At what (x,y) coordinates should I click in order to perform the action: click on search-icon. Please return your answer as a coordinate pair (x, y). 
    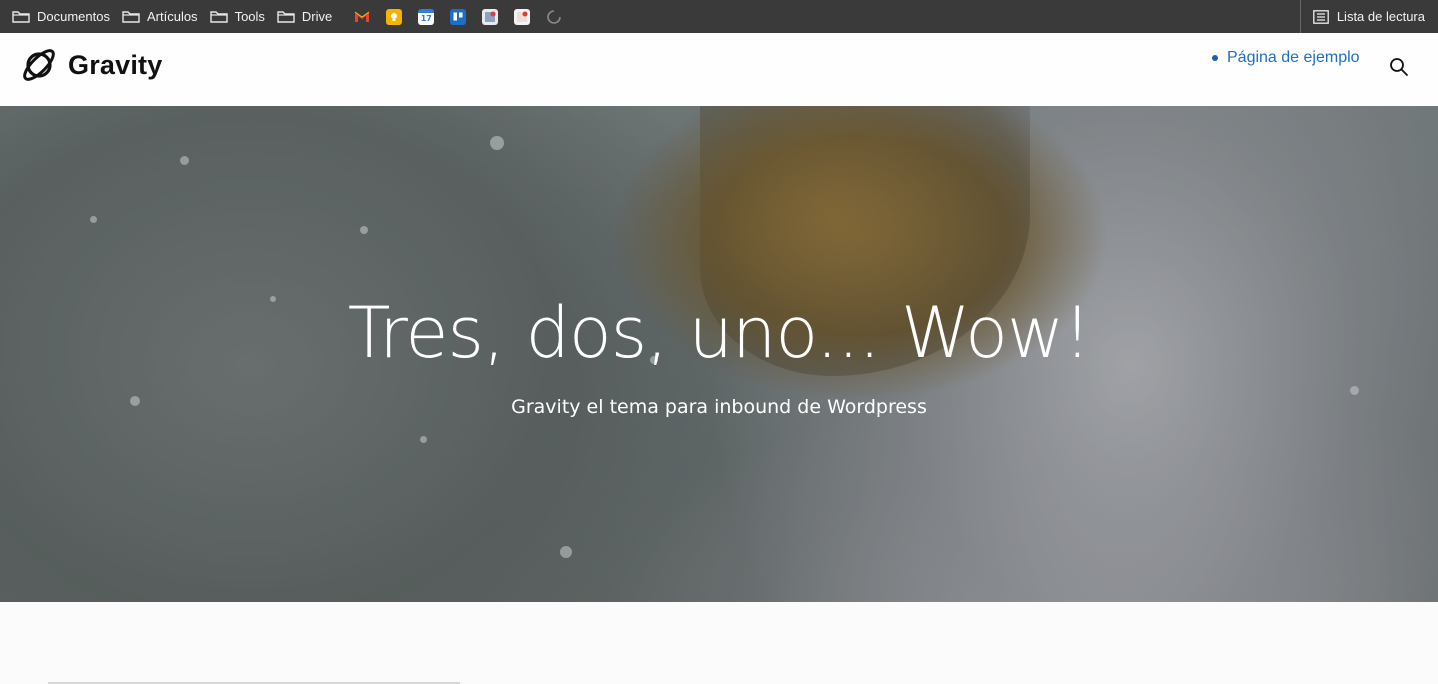
    Looking at the image, I should click on (1399, 67).